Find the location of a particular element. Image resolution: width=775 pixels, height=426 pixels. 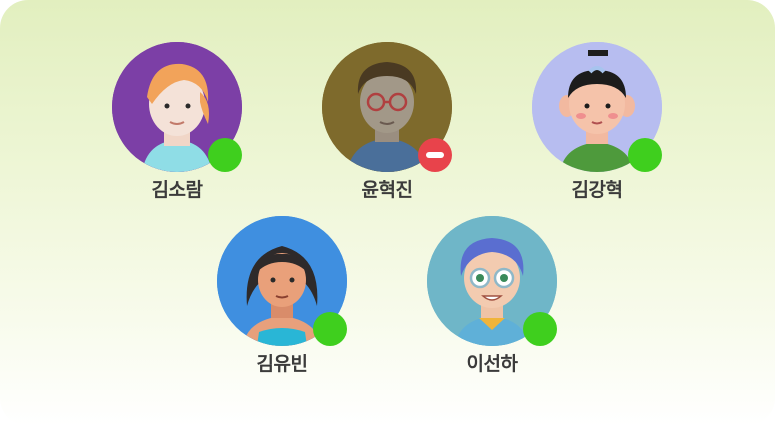

member-tile: 윤혁진 is located at coordinates (387, 127).